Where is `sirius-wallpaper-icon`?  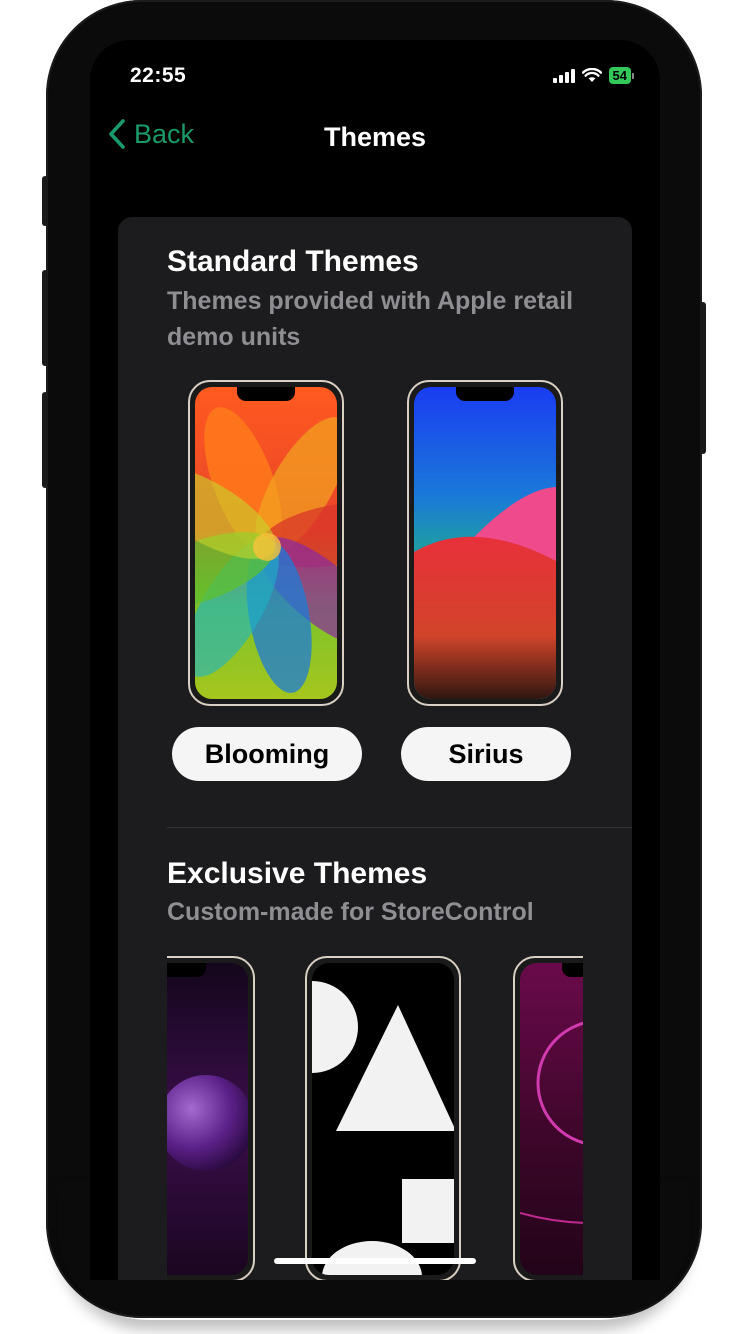 sirius-wallpaper-icon is located at coordinates (485, 543).